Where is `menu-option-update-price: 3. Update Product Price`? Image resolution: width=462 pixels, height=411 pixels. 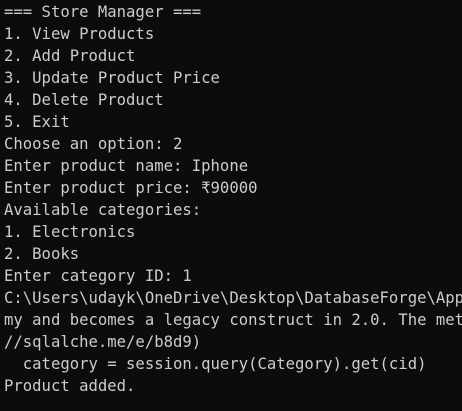
menu-option-update-price: 3. Update Product Price is located at coordinates (112, 78).